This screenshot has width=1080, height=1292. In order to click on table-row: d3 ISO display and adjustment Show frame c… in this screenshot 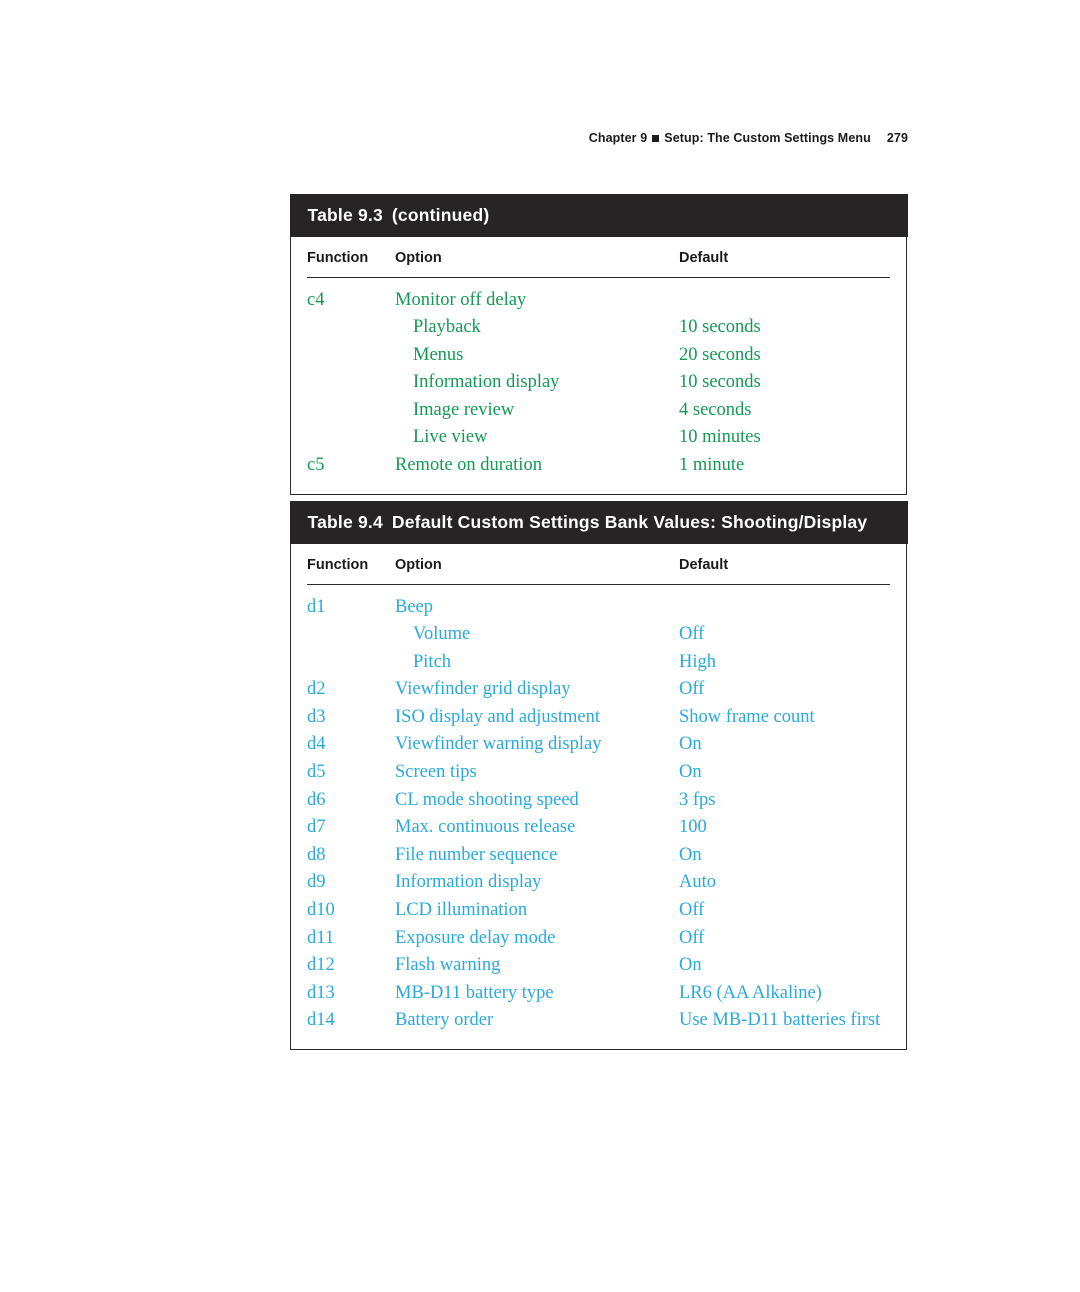, I will do `click(598, 718)`.